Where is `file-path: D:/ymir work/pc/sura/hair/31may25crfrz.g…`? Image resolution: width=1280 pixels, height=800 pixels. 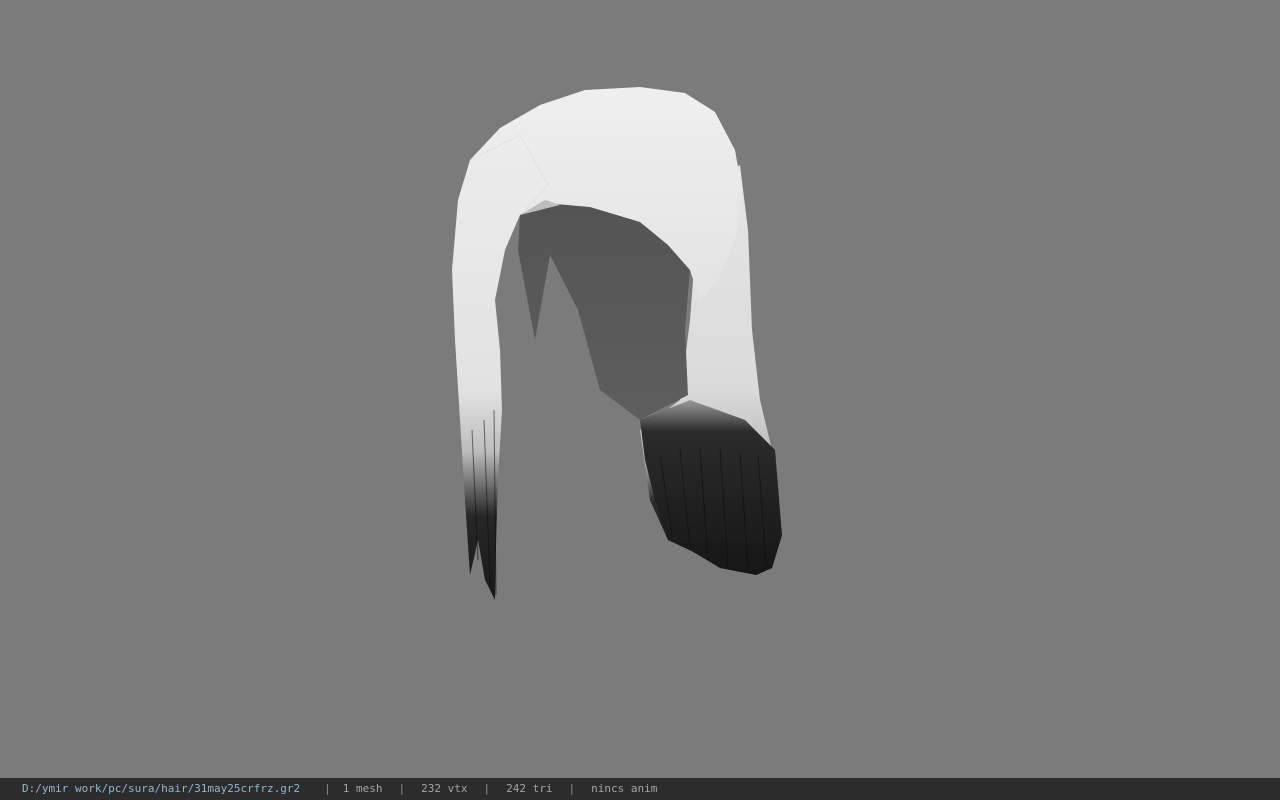 file-path: D:/ymir work/pc/sura/hair/31may25crfrz.g… is located at coordinates (161, 788).